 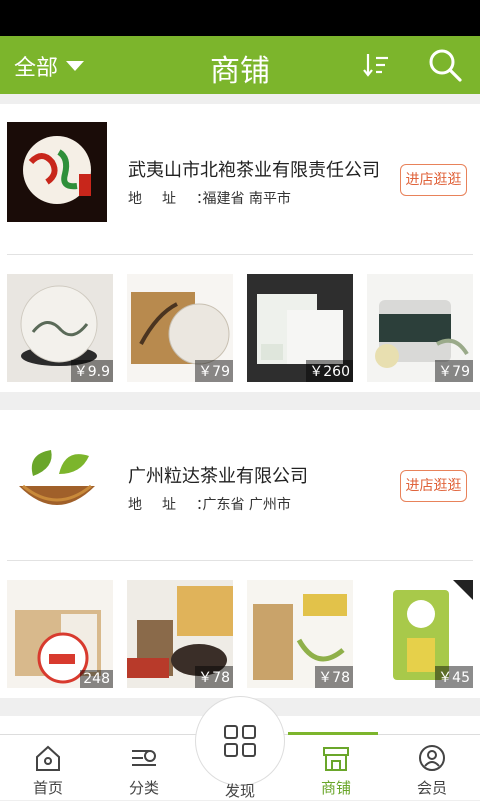 What do you see at coordinates (431, 788) in the screenshot?
I see `tab-label: 会员` at bounding box center [431, 788].